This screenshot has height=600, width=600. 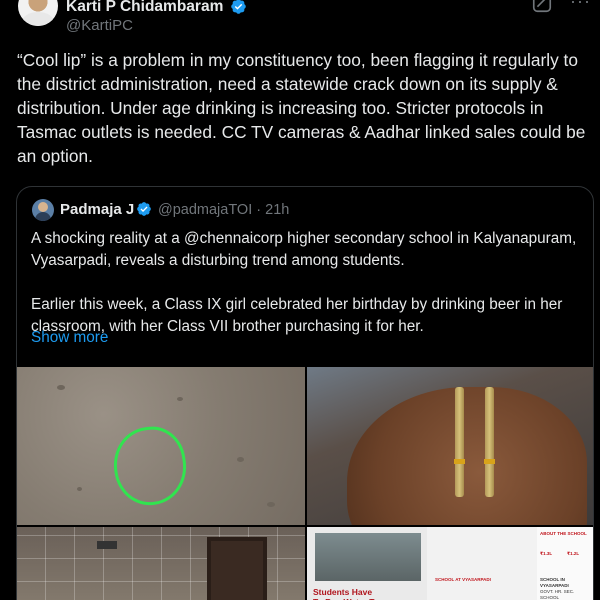 I want to click on highlight-circle, so click(x=150, y=466).